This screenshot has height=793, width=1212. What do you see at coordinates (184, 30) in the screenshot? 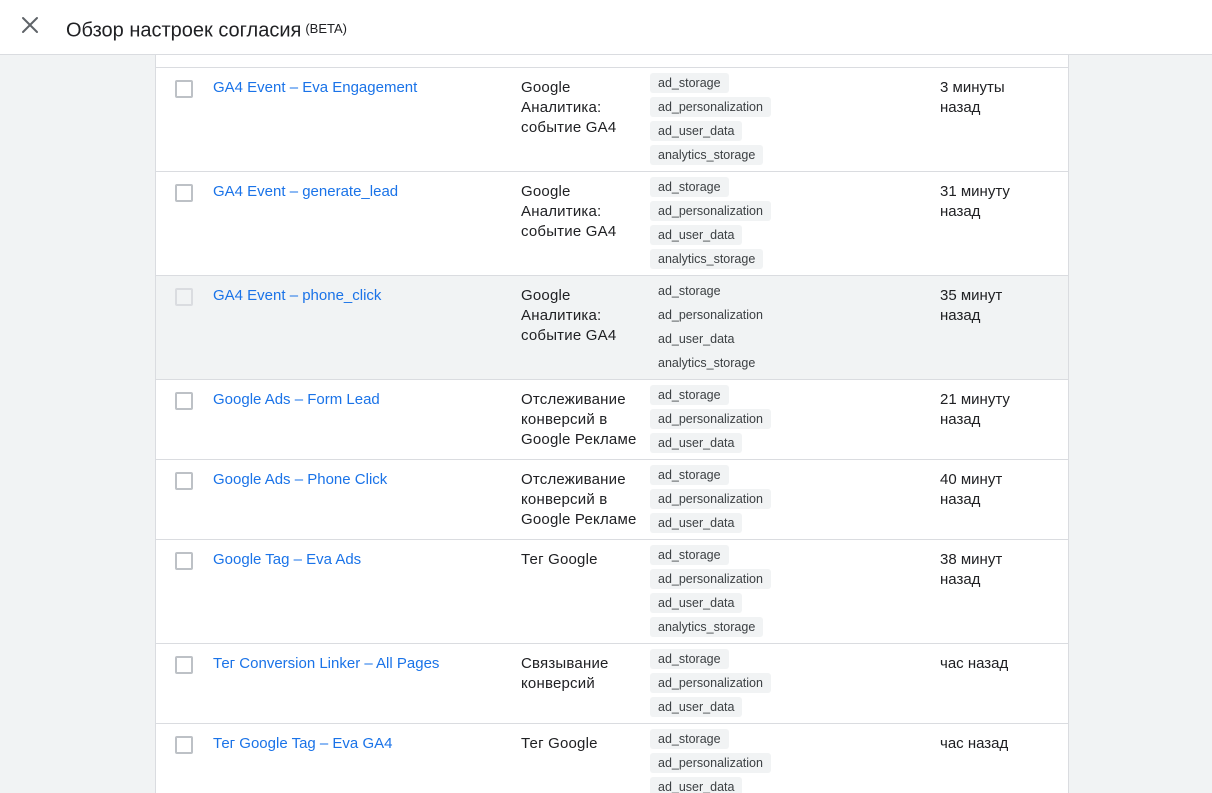
I see `page-title-text: Обзор настроек согласия` at bounding box center [184, 30].